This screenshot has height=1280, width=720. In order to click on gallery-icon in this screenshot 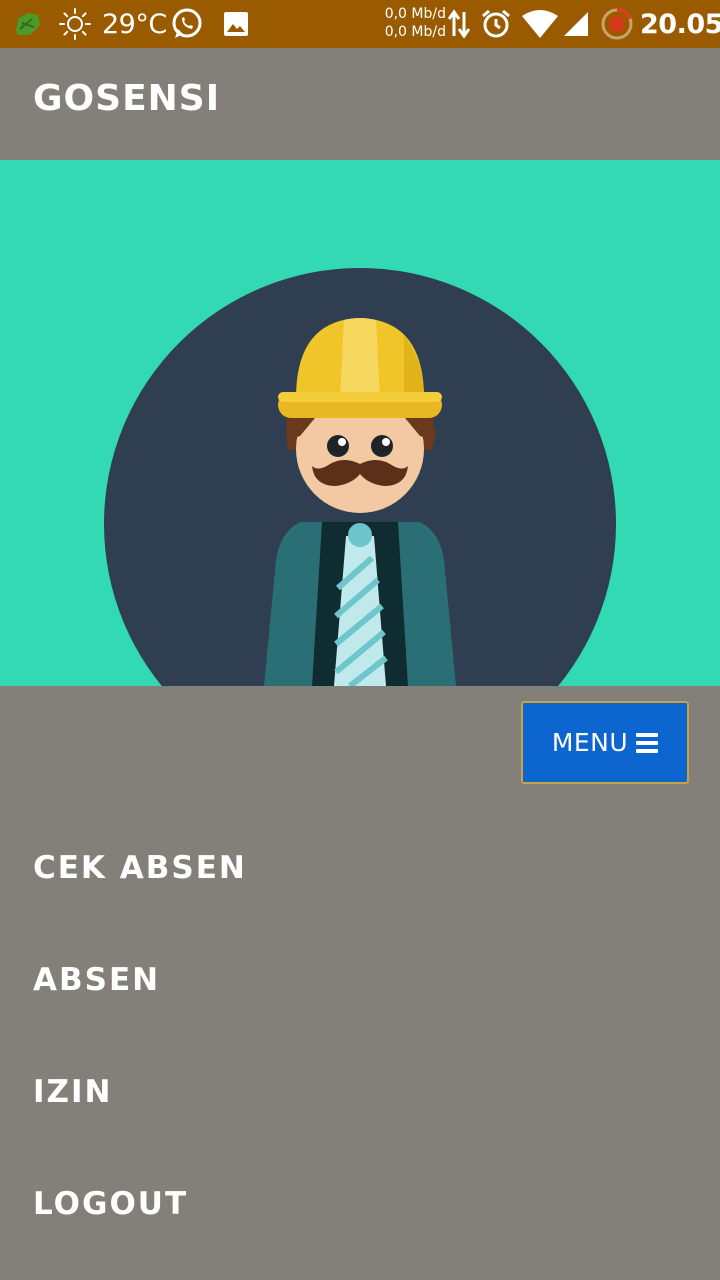, I will do `click(236, 24)`.